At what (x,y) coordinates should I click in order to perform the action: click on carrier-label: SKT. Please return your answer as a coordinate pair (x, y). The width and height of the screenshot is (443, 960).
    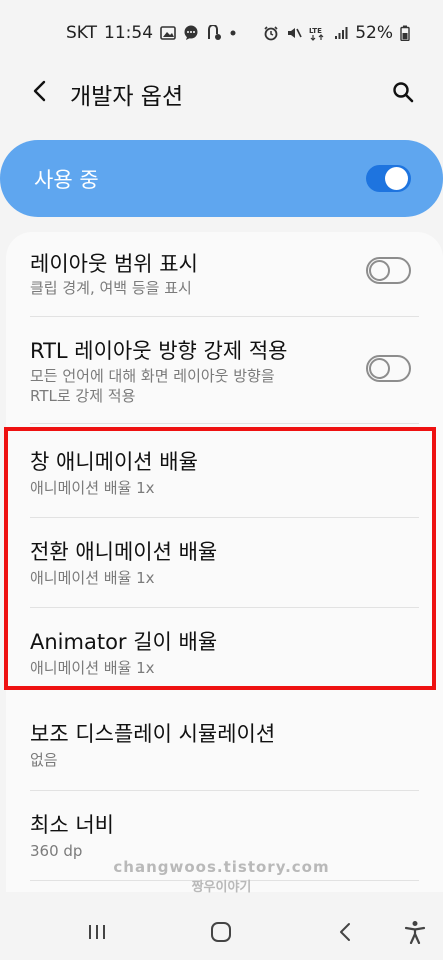
    Looking at the image, I should click on (82, 33).